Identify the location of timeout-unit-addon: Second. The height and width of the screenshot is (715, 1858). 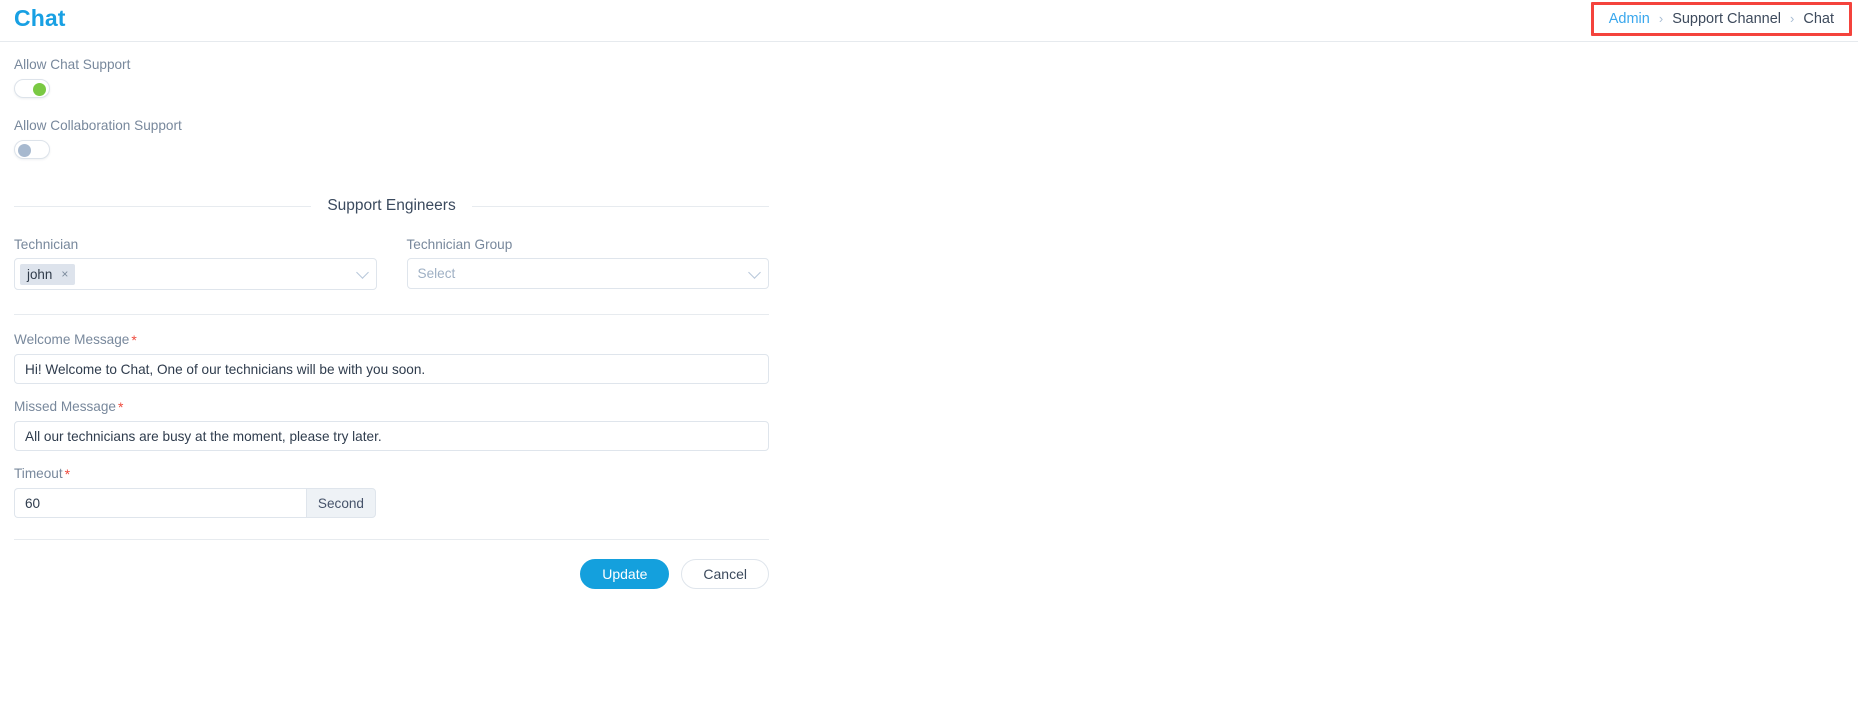
(340, 503).